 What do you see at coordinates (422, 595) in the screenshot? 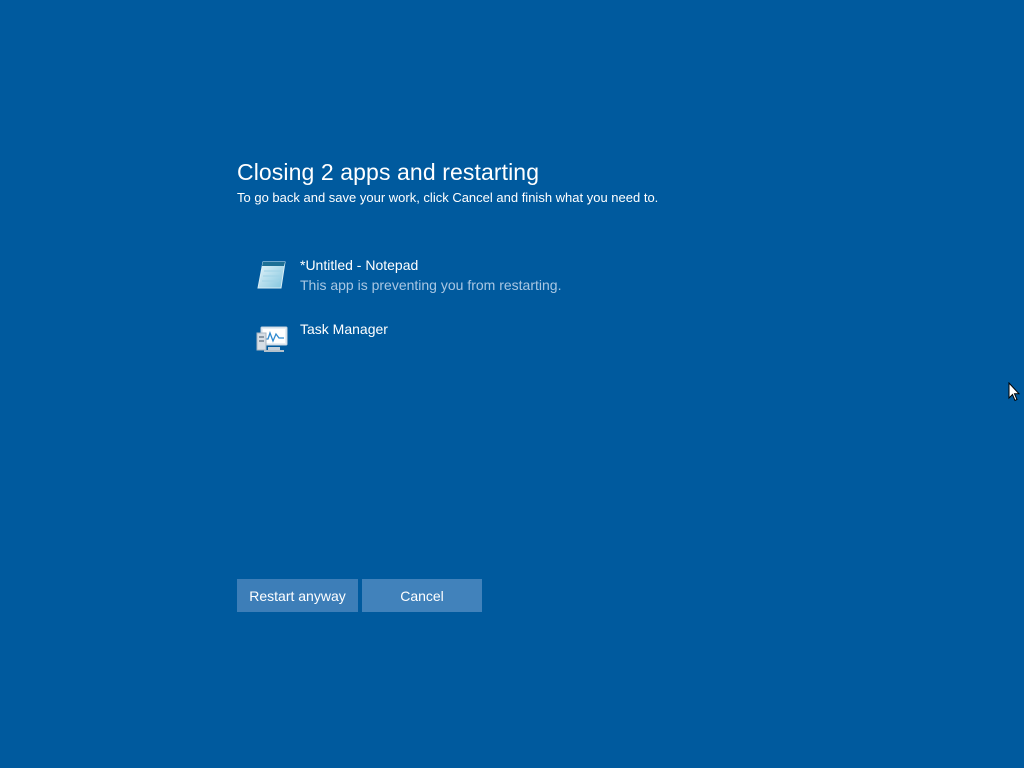
I see `cancel-button: Cancel` at bounding box center [422, 595].